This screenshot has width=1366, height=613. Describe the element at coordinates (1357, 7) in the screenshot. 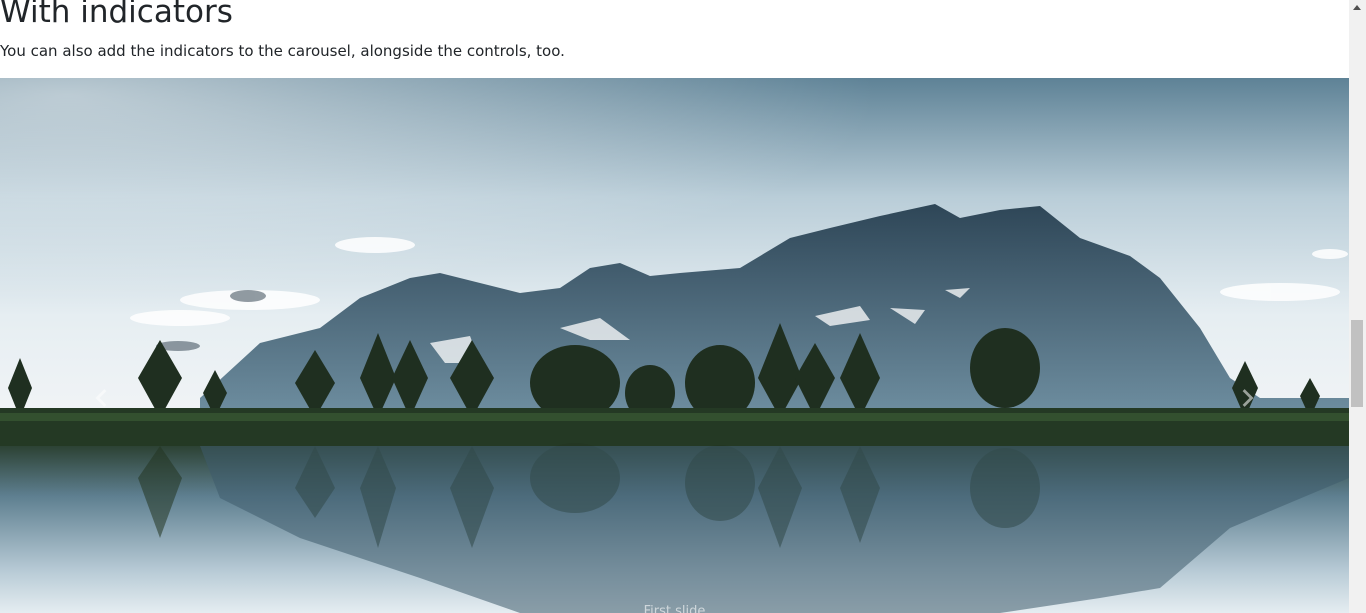

I see `scroll-up-icon` at that location.